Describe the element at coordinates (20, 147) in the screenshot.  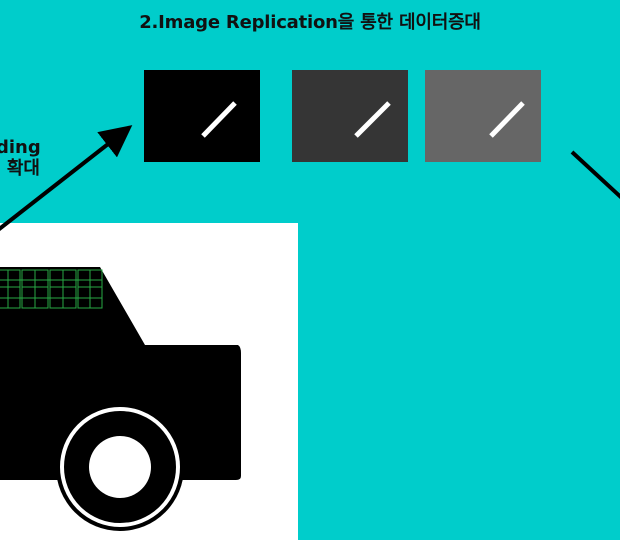
I see `side-label-line-1: ding` at that location.